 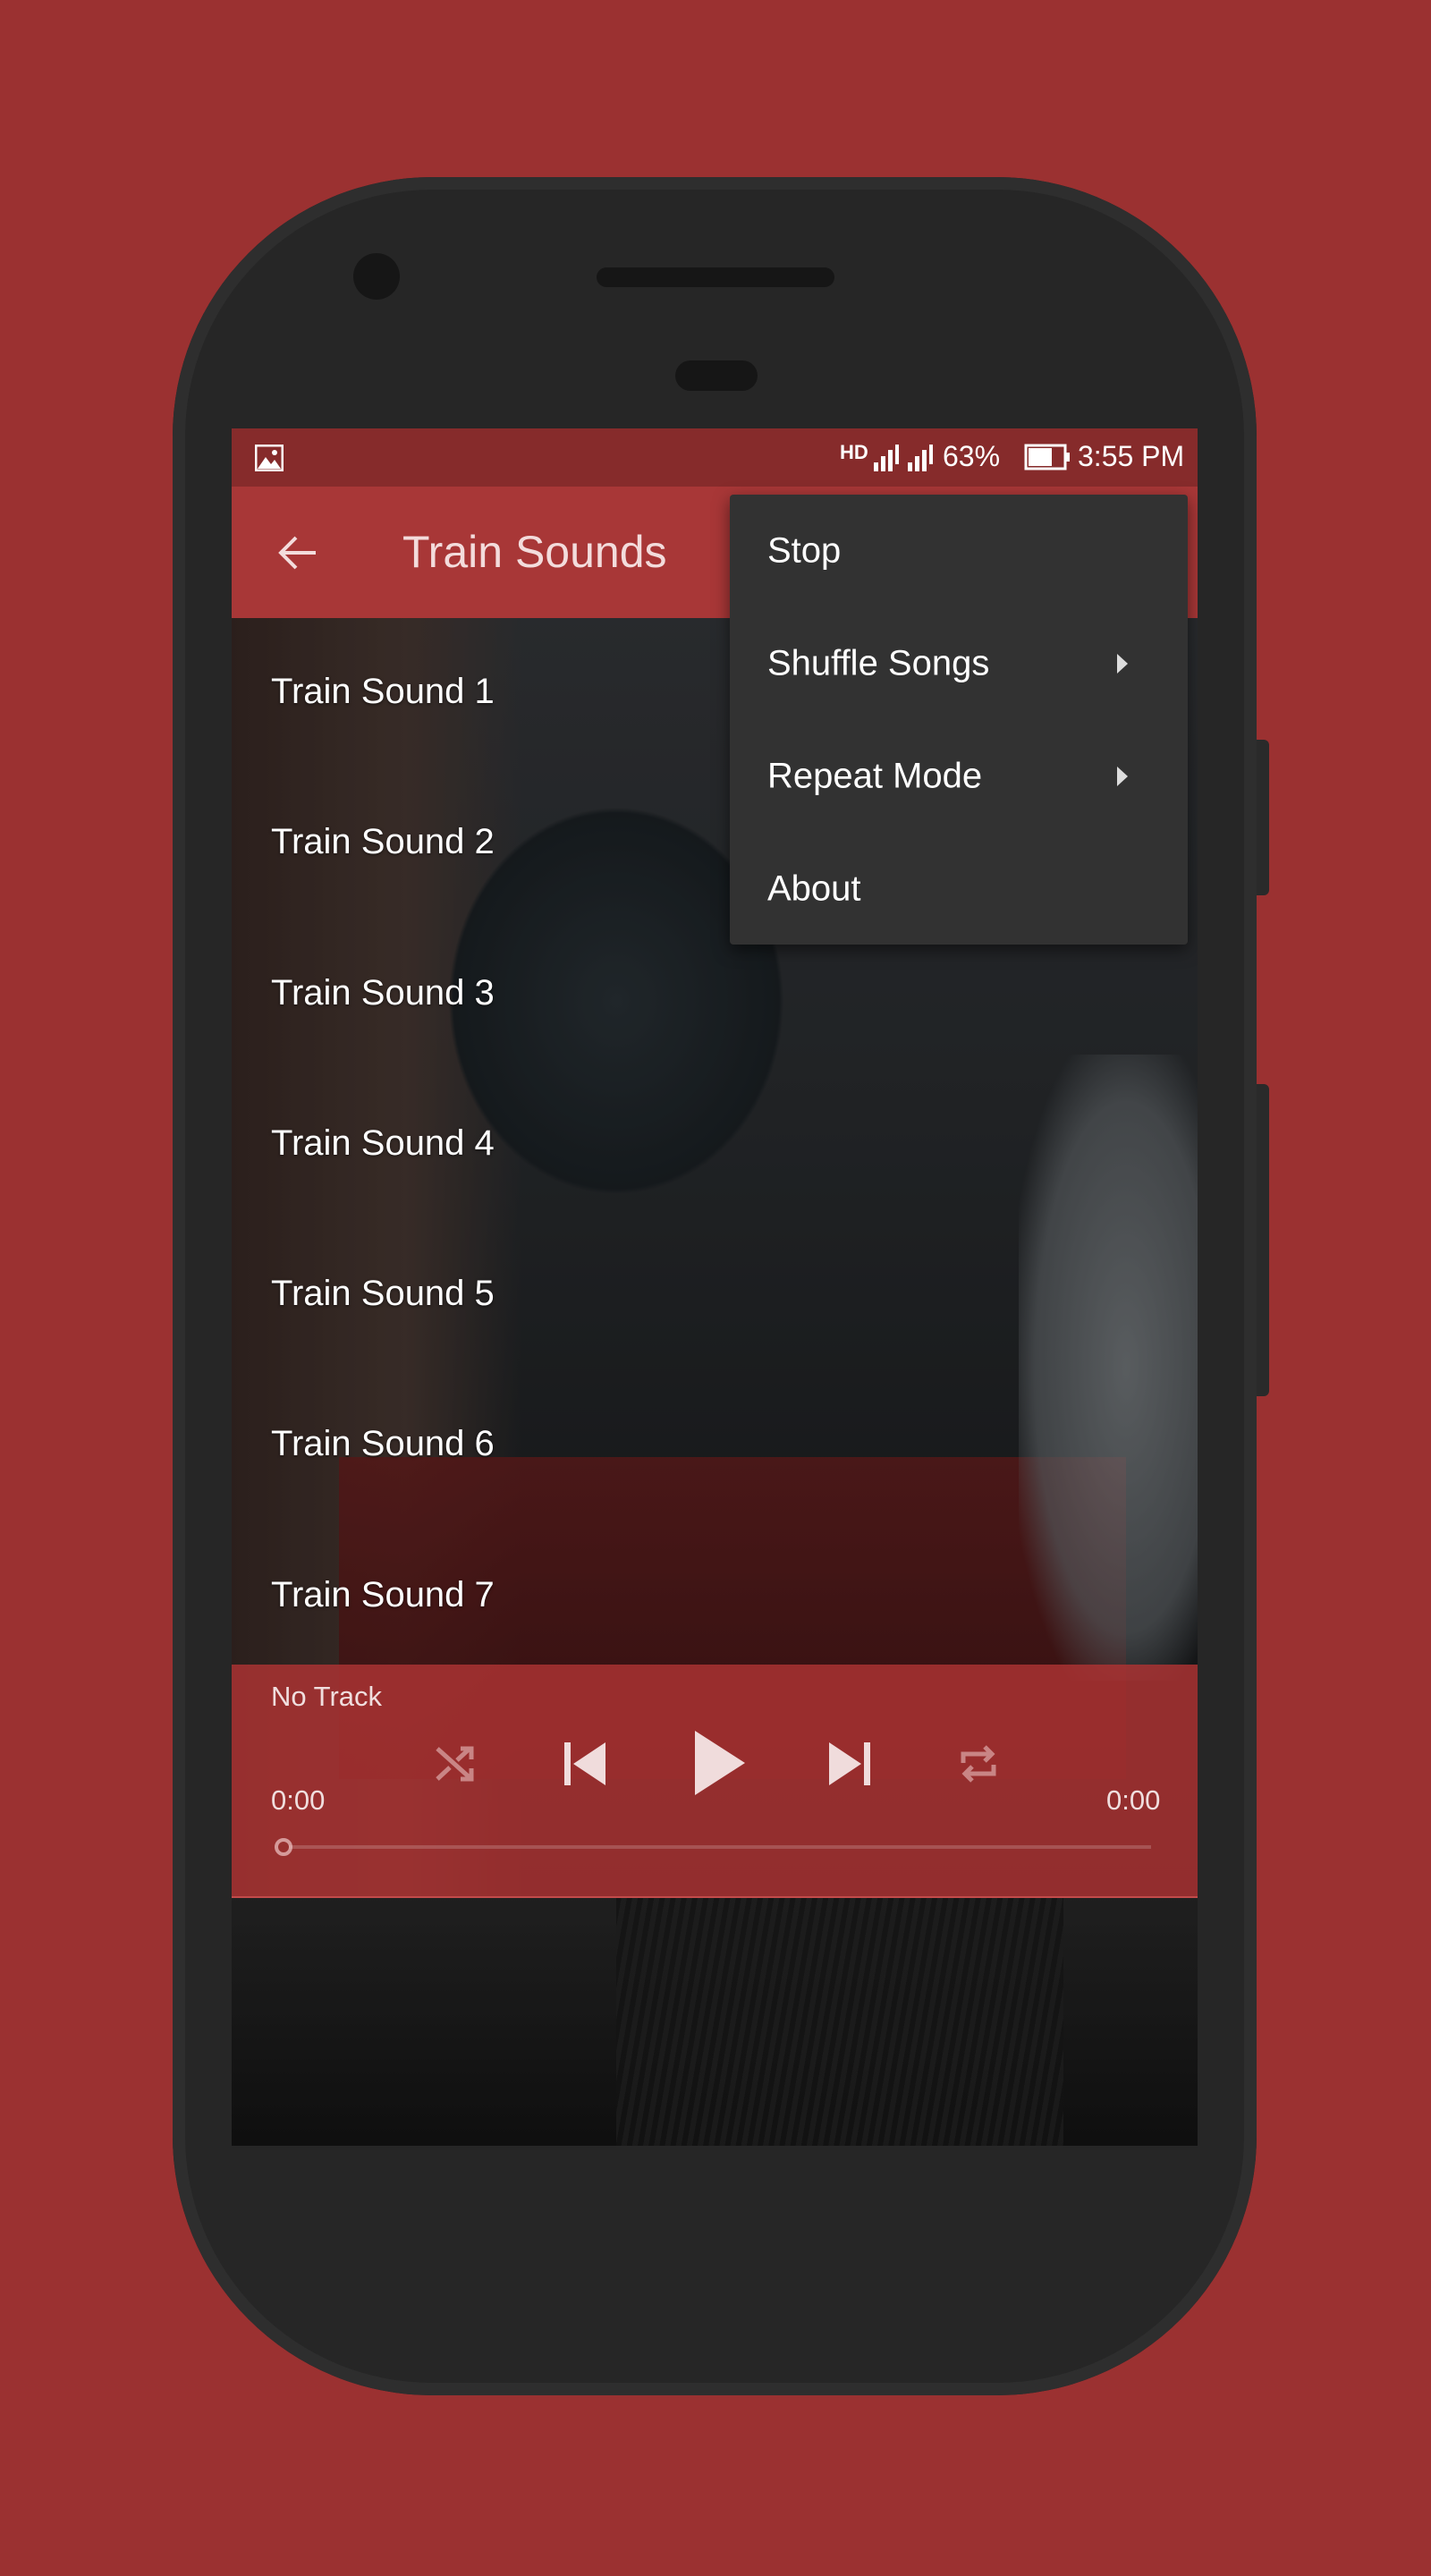 I want to click on list-item: Train Sound 2, so click(x=383, y=842).